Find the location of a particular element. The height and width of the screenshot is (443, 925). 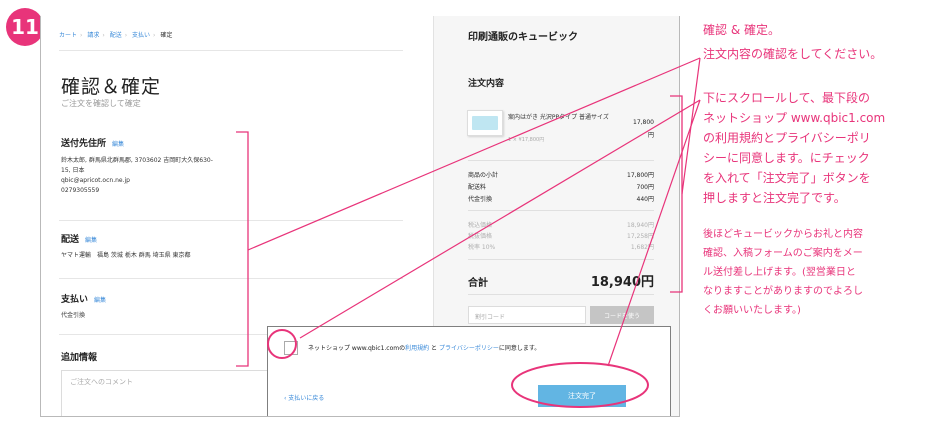

tax-excluded-row: 税抜価格 17,258円 is located at coordinates (561, 236).